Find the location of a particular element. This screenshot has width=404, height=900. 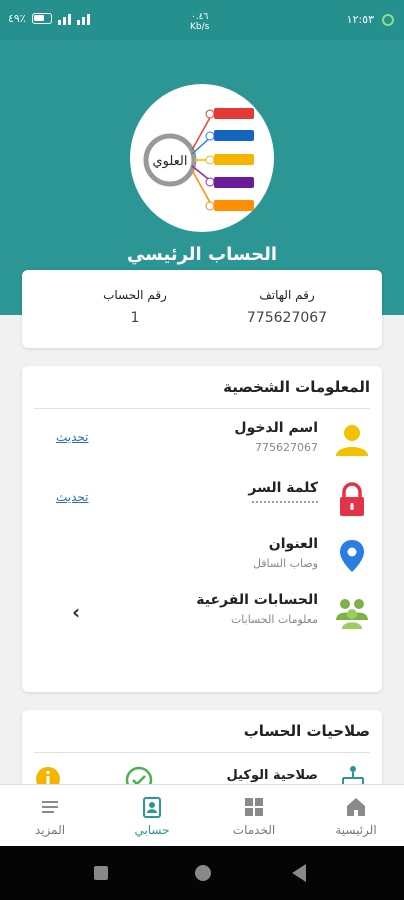

sub-accounts-row: الحسابات الفرعية معلومات الحسابات ‹ is located at coordinates (202, 618).